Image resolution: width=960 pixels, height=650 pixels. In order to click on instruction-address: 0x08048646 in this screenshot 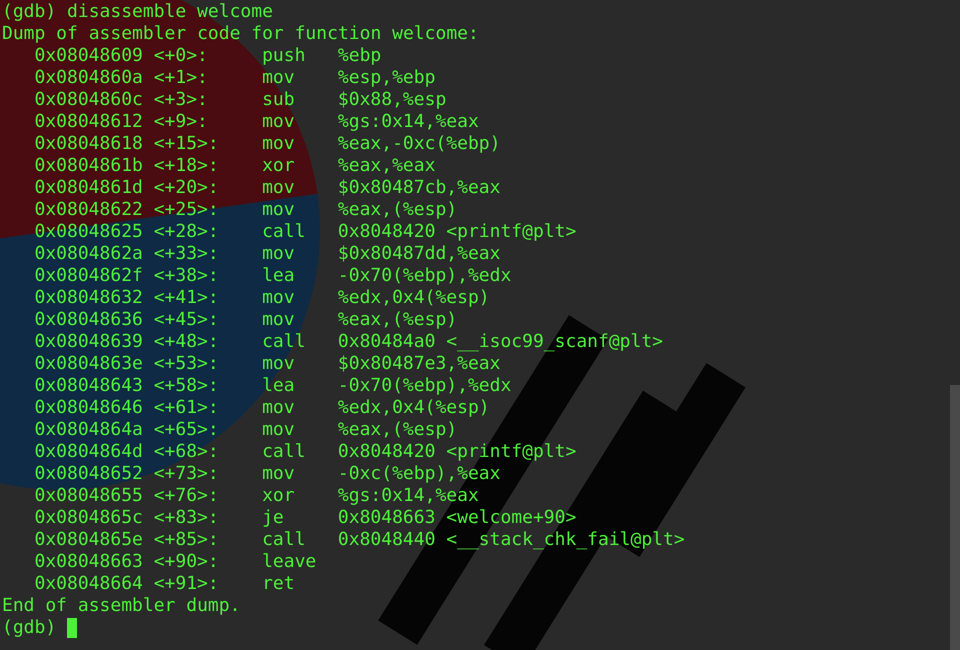, I will do `click(89, 408)`.